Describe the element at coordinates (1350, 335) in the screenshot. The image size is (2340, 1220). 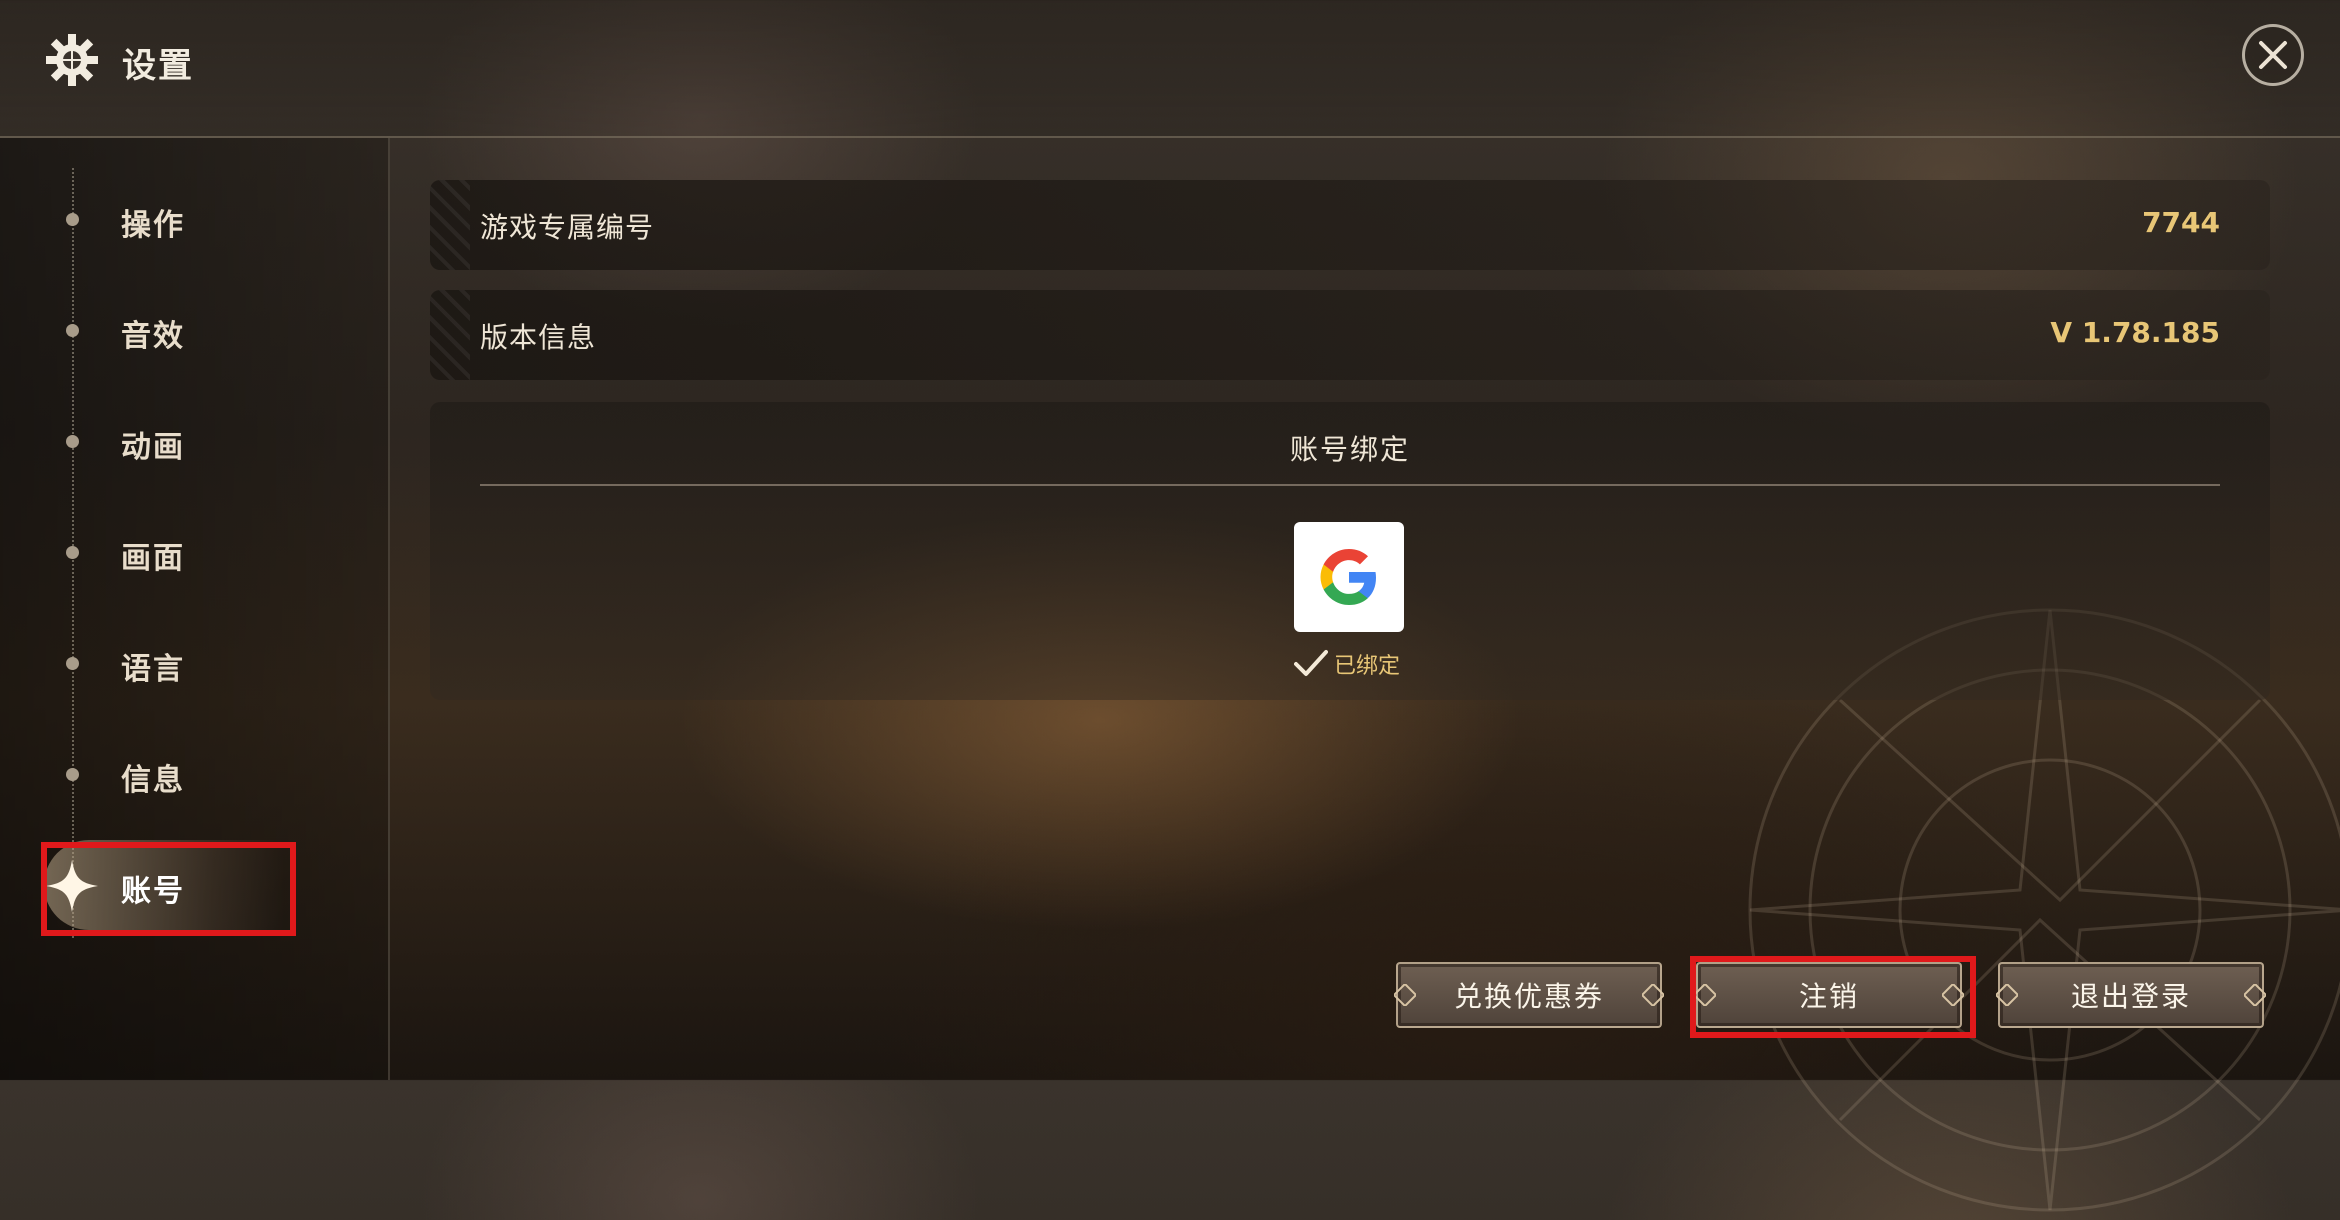
I see `version-row: 版本信息 V 1.78.185` at that location.